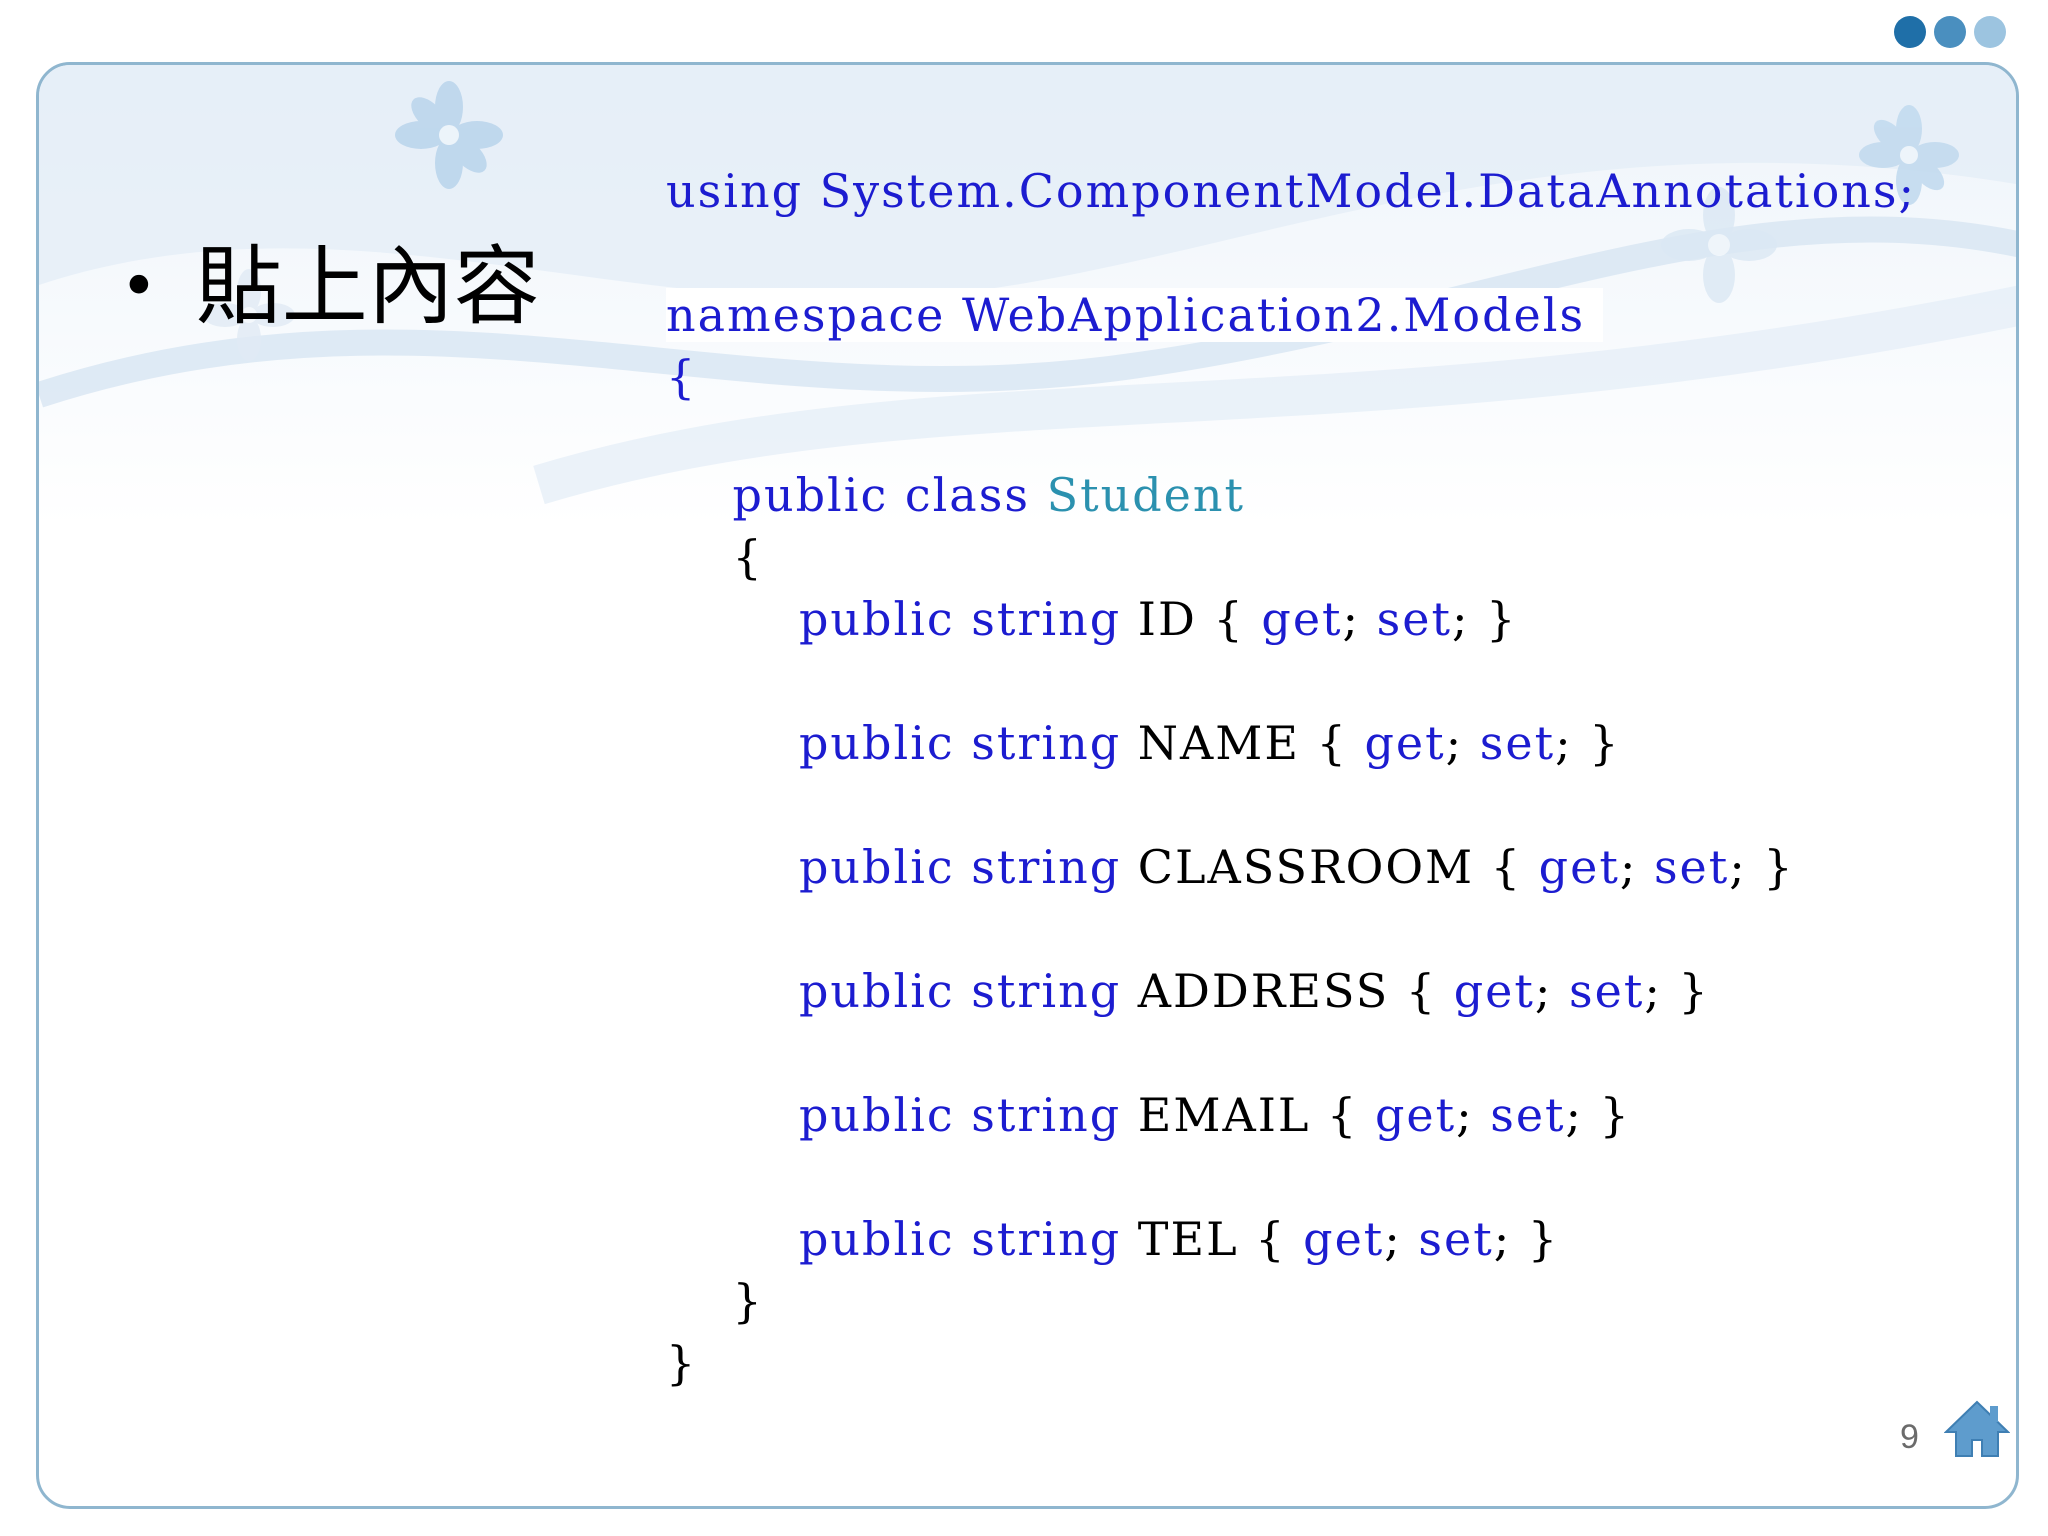 This screenshot has height=1536, width=2048. What do you see at coordinates (1330, 867) in the screenshot?
I see `code-property-name: CLASSROOM {` at bounding box center [1330, 867].